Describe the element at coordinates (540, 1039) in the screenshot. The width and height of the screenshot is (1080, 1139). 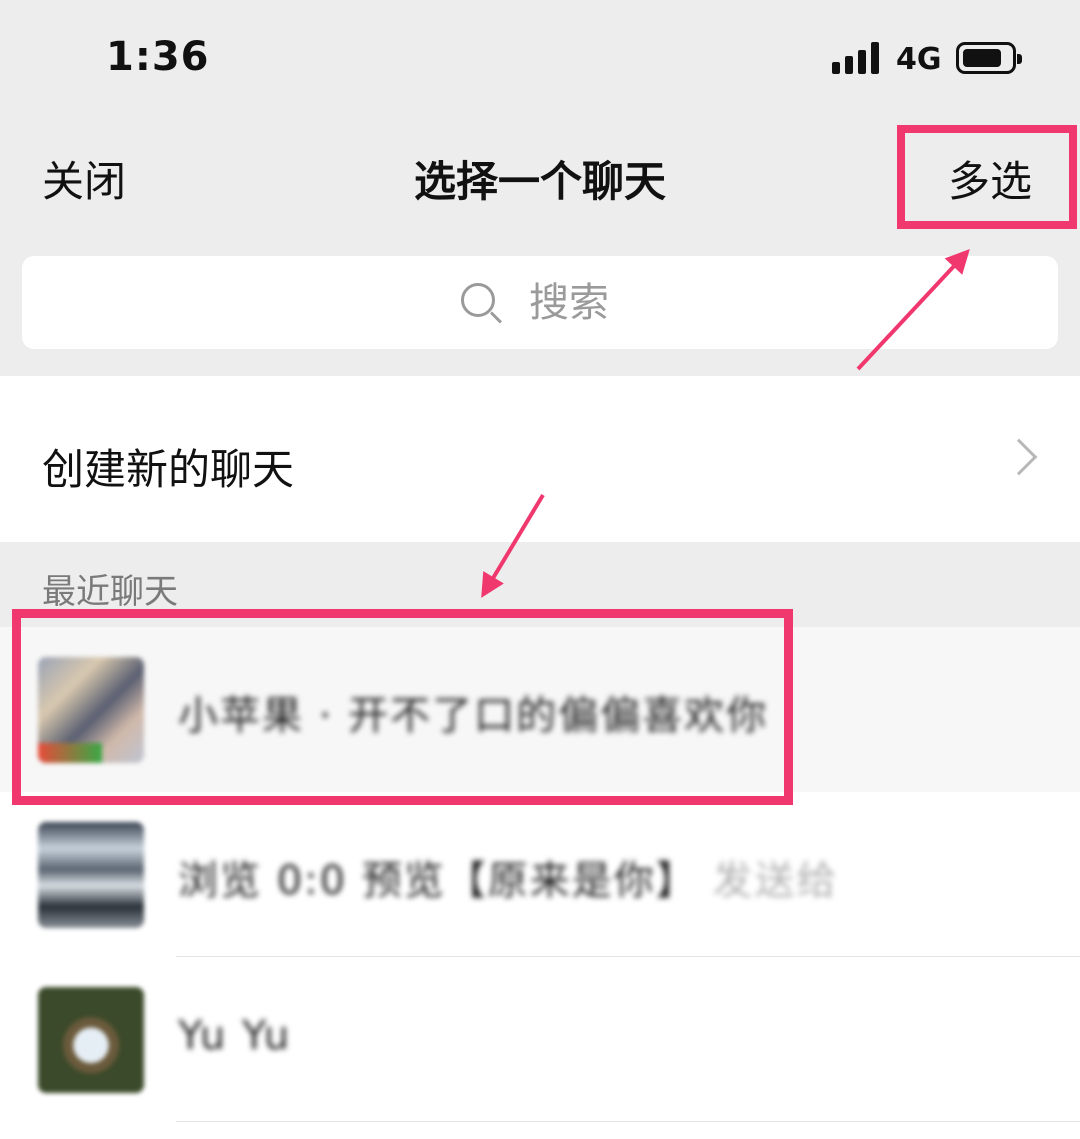
I see `chat-row: Yu Yu` at that location.